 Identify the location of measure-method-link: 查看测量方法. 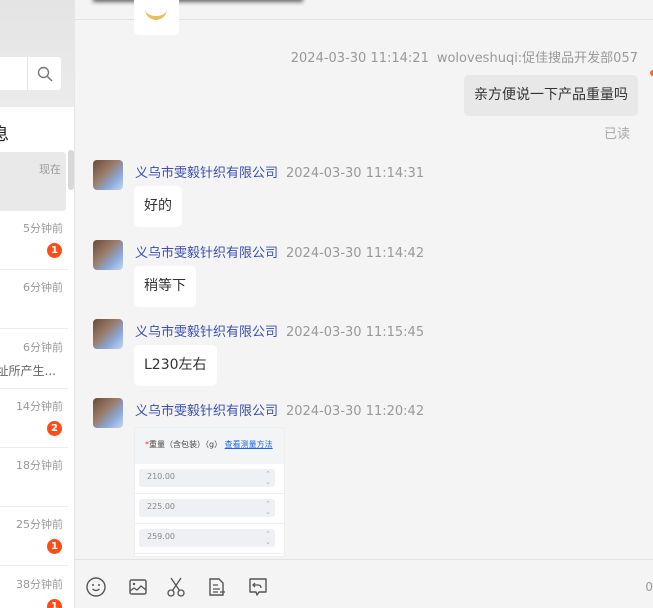
(248, 444).